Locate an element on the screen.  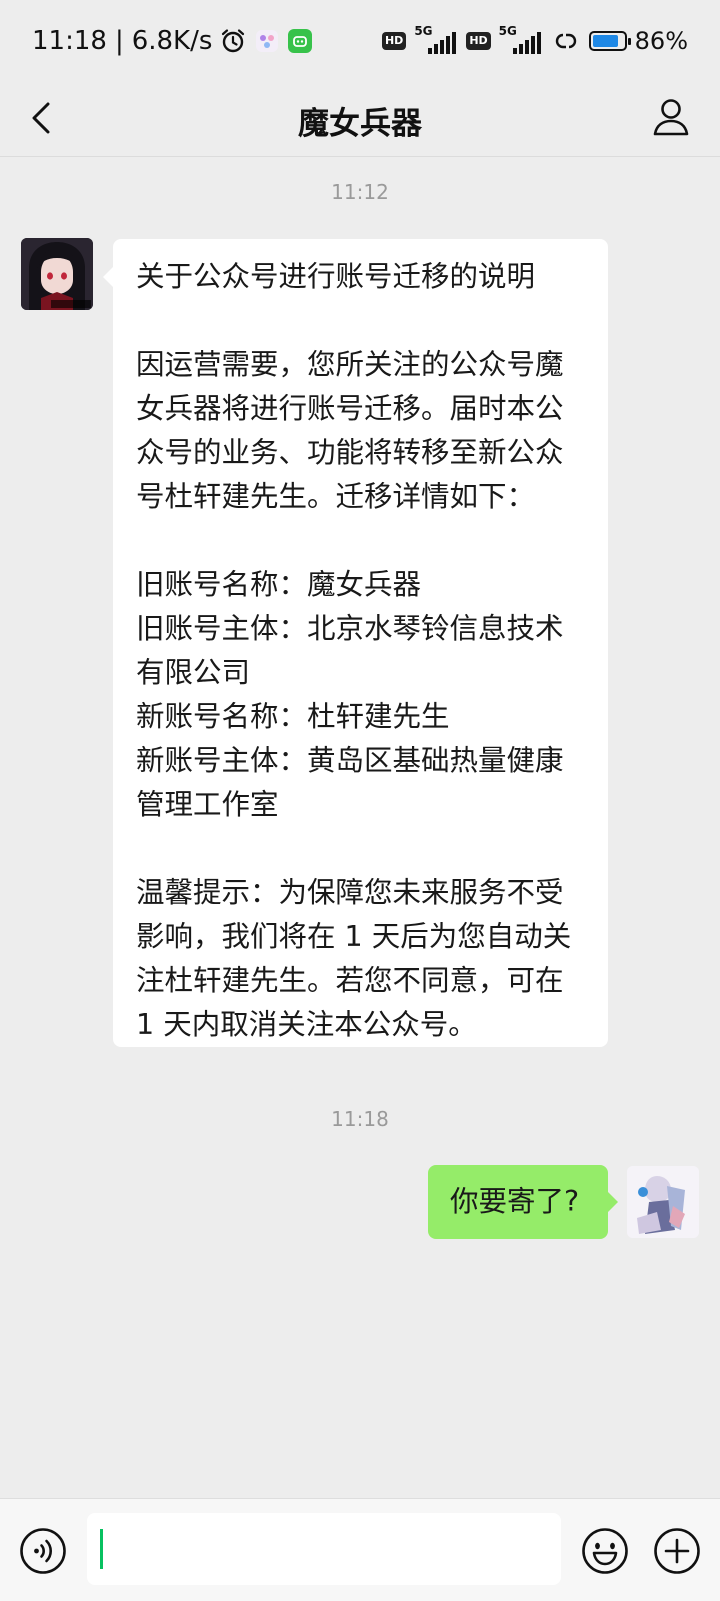
avatar-image is located at coordinates (57, 274).